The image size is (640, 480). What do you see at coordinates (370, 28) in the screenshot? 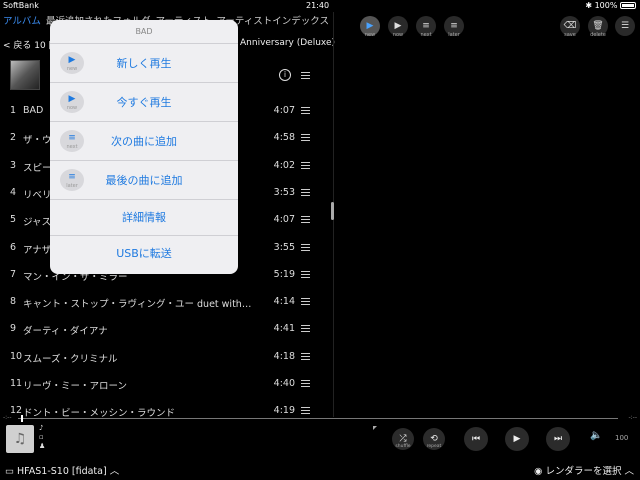
I see `new-button: ▶ new` at bounding box center [370, 28].